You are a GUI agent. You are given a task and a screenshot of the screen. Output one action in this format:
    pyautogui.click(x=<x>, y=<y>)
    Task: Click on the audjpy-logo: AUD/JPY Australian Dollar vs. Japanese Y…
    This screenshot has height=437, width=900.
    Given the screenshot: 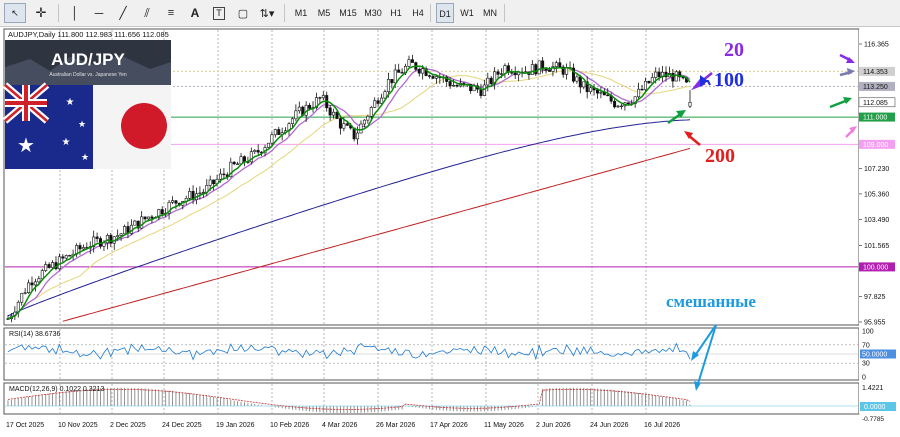 What is the action you would take?
    pyautogui.click(x=86, y=104)
    